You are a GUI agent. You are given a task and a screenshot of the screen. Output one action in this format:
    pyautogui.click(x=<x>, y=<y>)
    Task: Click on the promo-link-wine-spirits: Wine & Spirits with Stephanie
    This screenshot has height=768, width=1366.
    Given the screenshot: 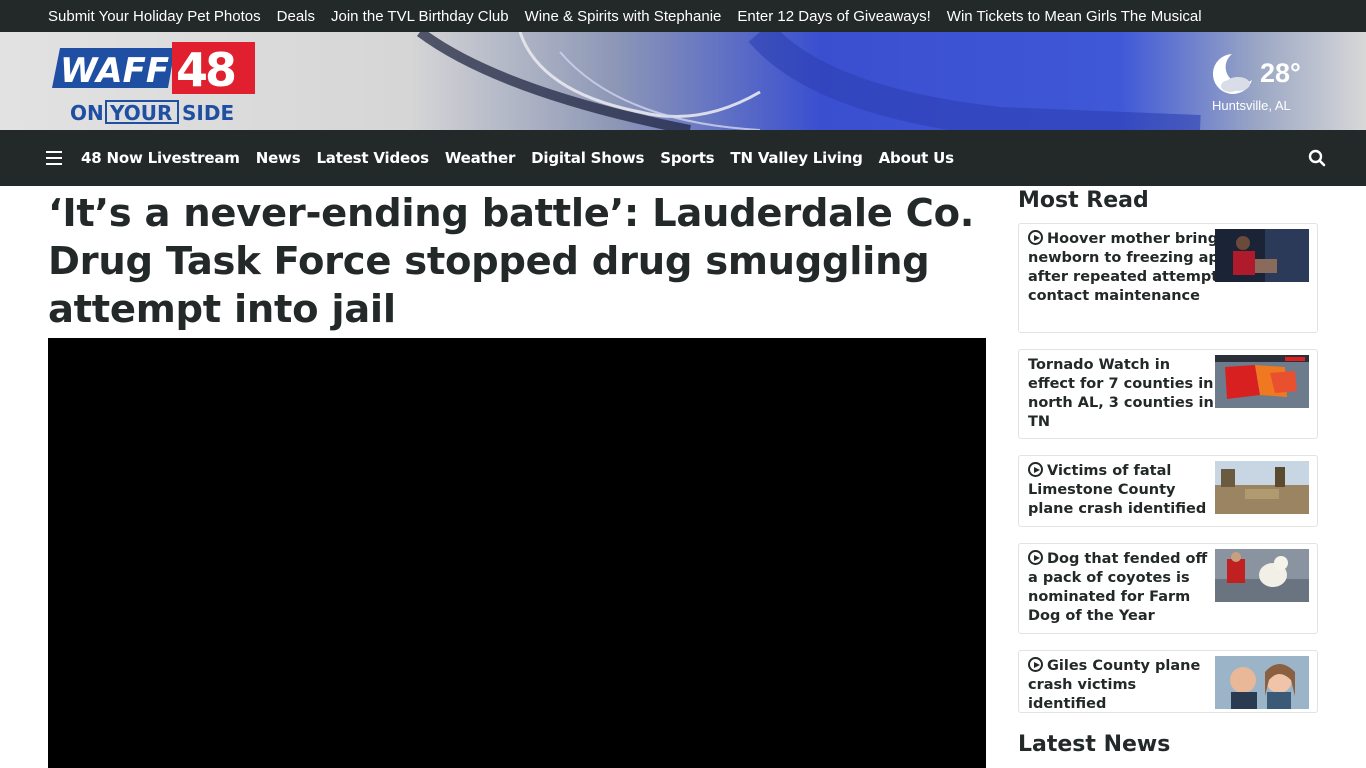 What is the action you would take?
    pyautogui.click(x=623, y=16)
    